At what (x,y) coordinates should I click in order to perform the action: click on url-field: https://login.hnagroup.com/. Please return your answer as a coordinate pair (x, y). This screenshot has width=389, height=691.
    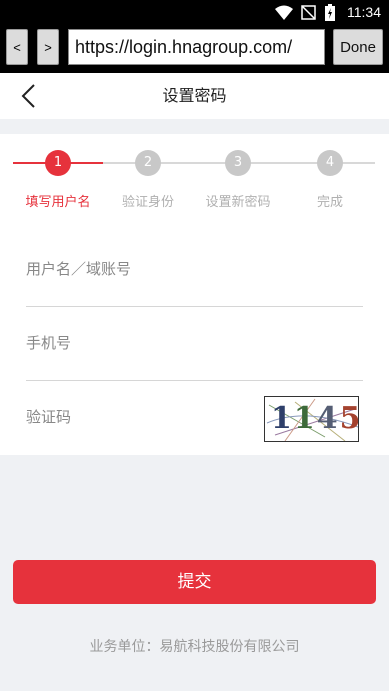
    Looking at the image, I should click on (196, 47).